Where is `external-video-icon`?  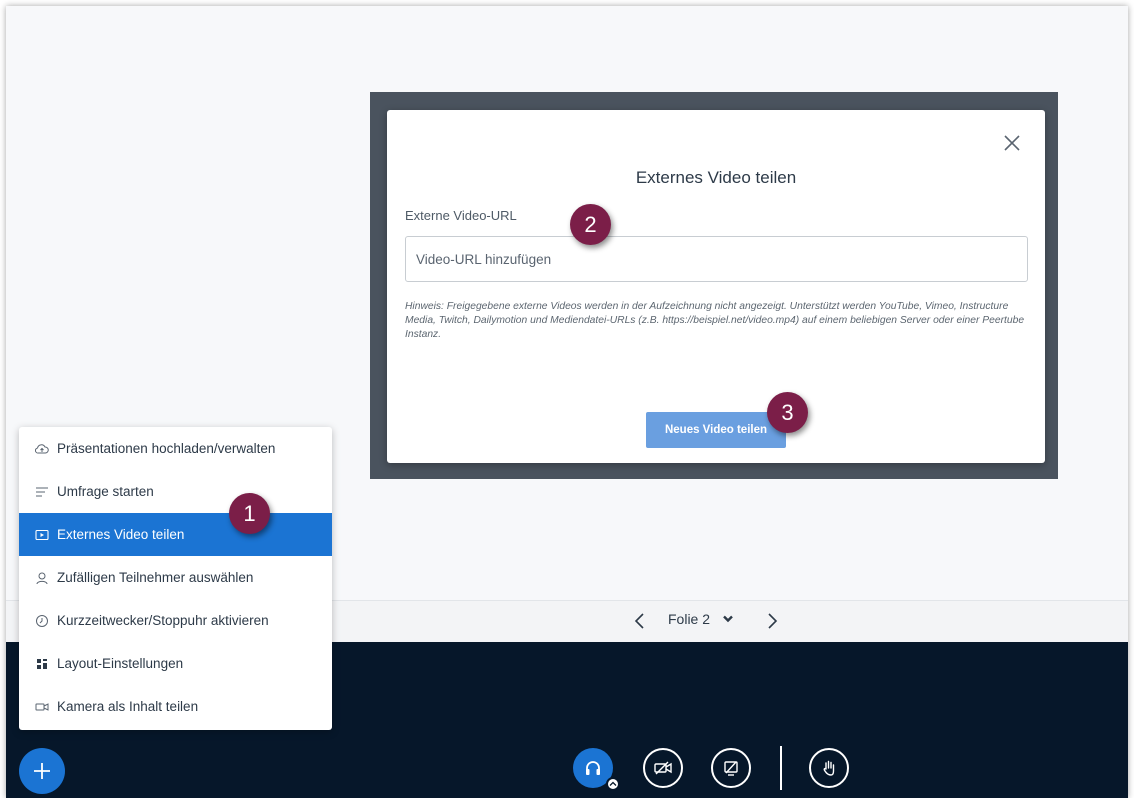 external-video-icon is located at coordinates (42, 535).